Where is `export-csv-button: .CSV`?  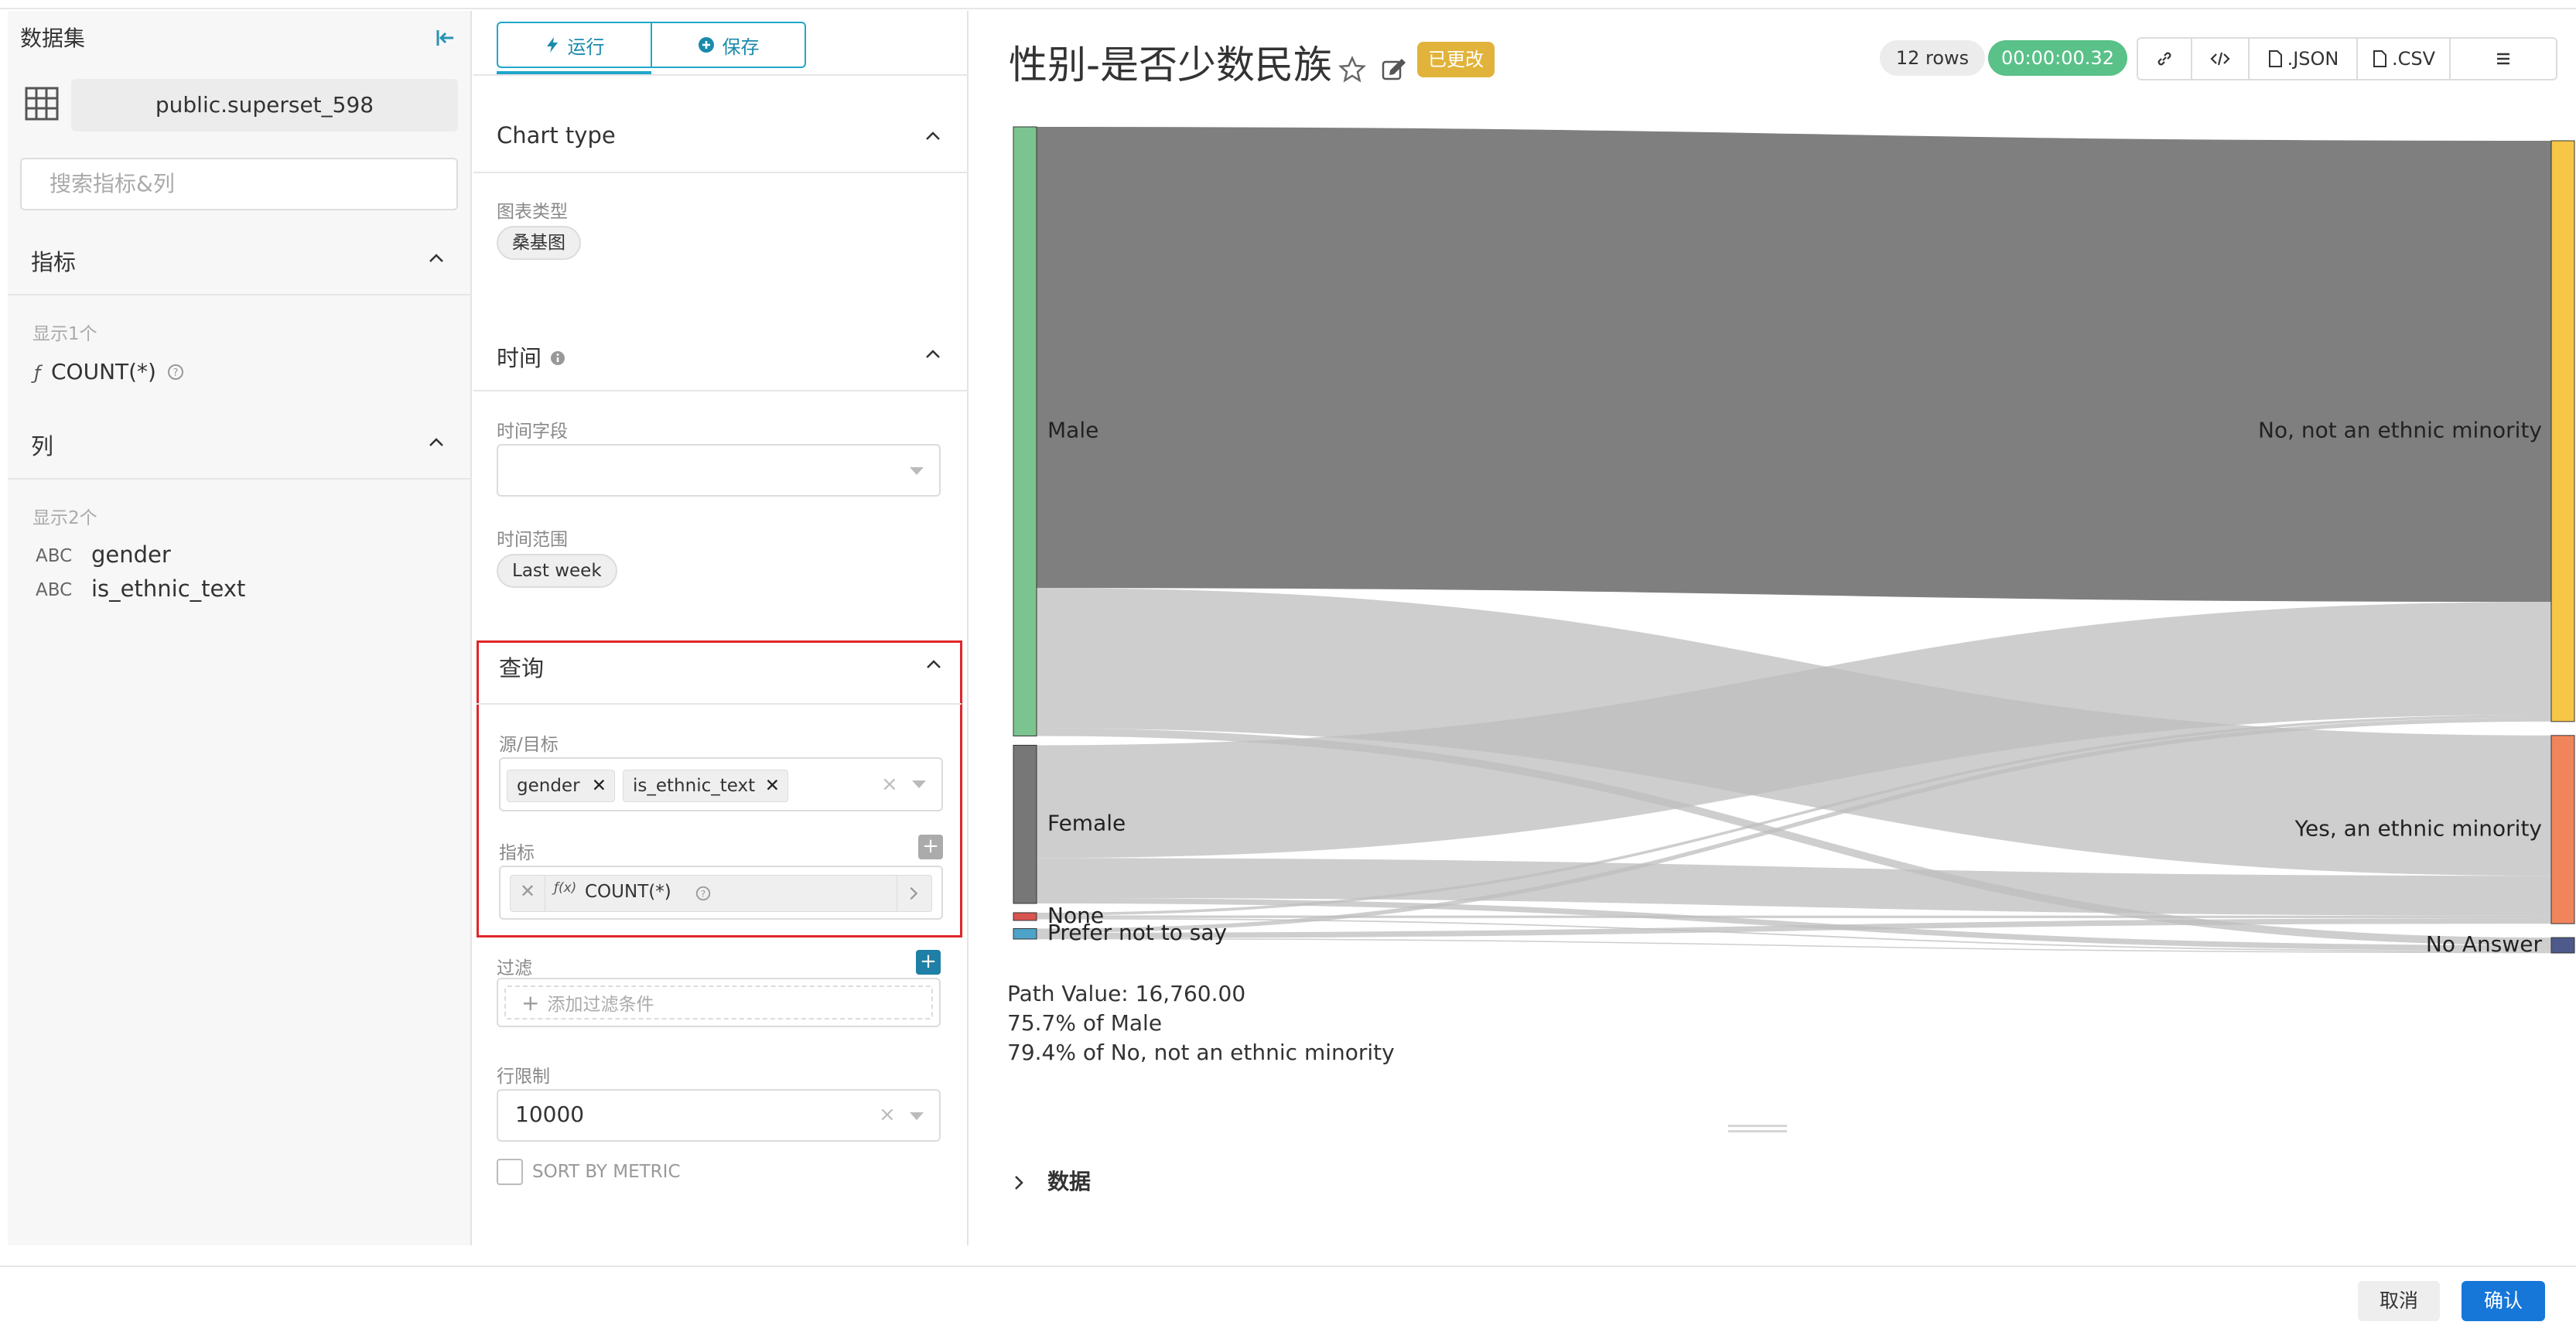
export-csv-button: .CSV is located at coordinates (2404, 59).